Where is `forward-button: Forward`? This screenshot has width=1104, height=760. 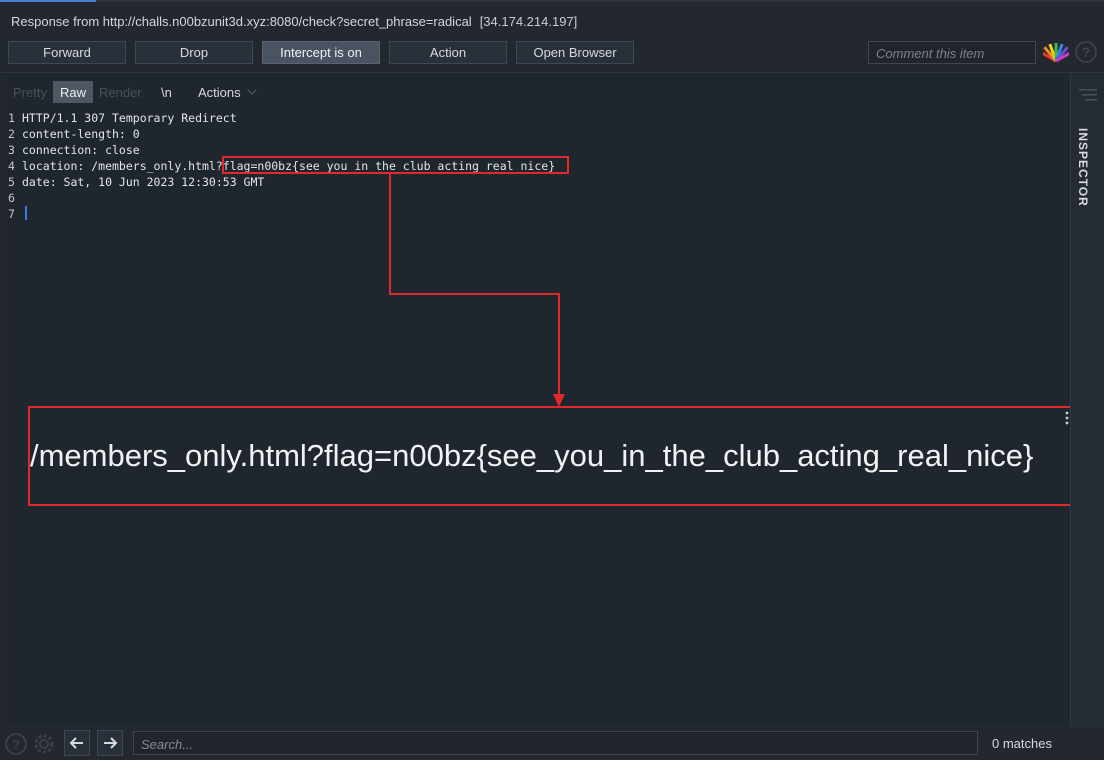
forward-button: Forward is located at coordinates (67, 52).